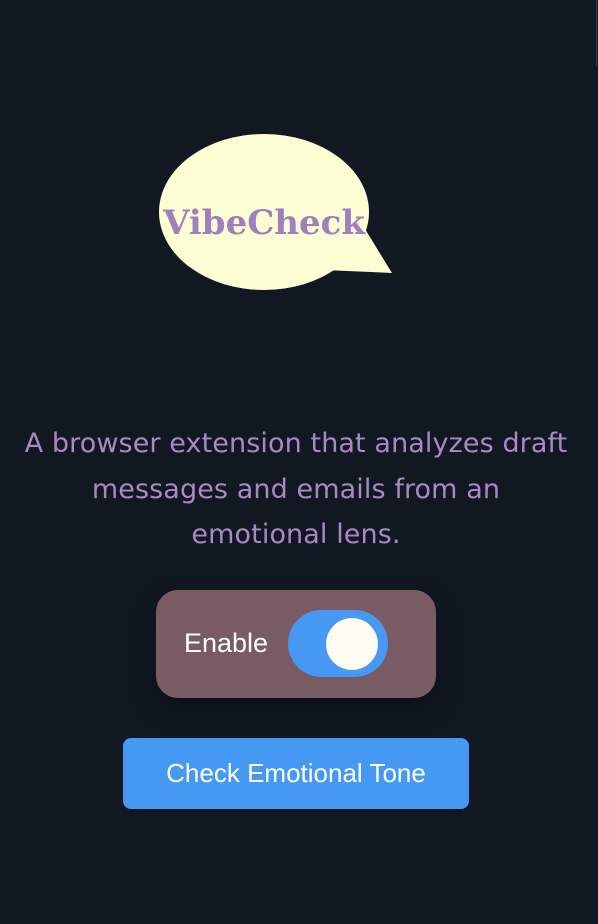 The height and width of the screenshot is (924, 598). I want to click on logo-text: VibeCheck, so click(264, 223).